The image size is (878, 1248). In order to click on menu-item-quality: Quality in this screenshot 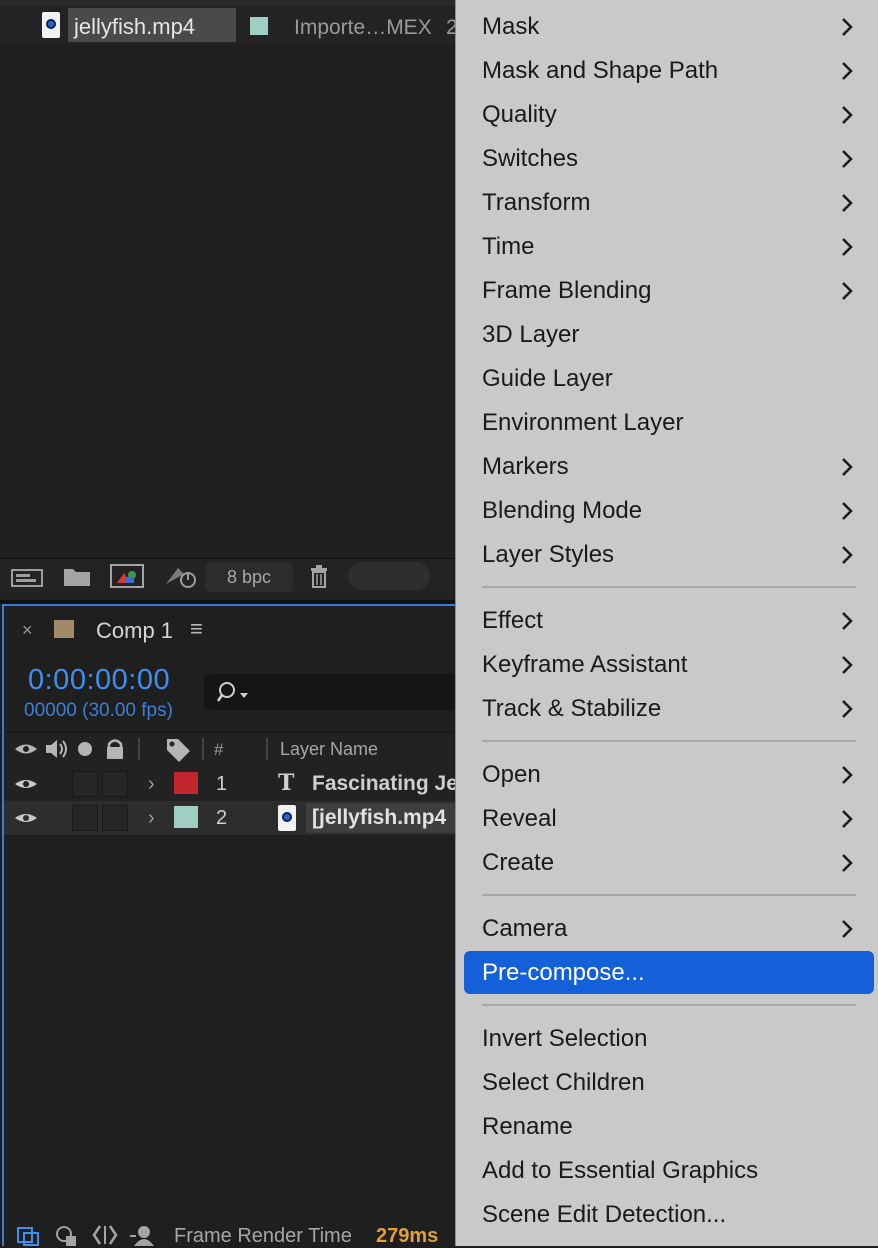, I will do `click(519, 115)`.